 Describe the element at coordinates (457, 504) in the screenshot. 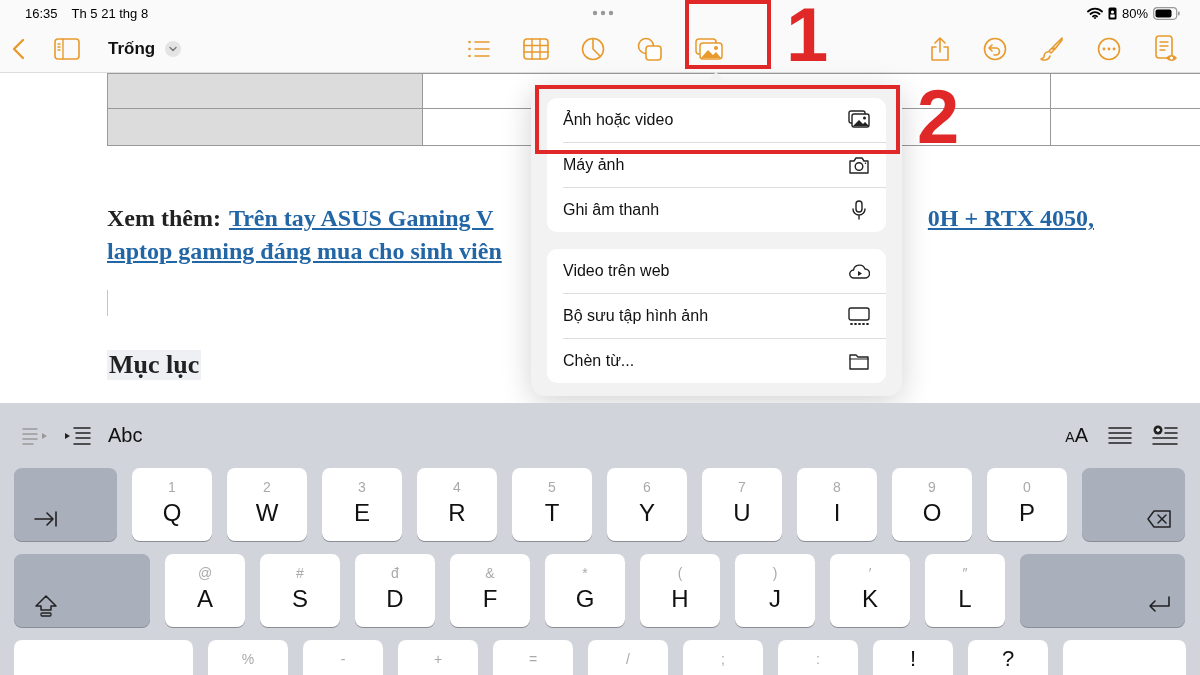

I see `keyboard-key: 4 R` at that location.